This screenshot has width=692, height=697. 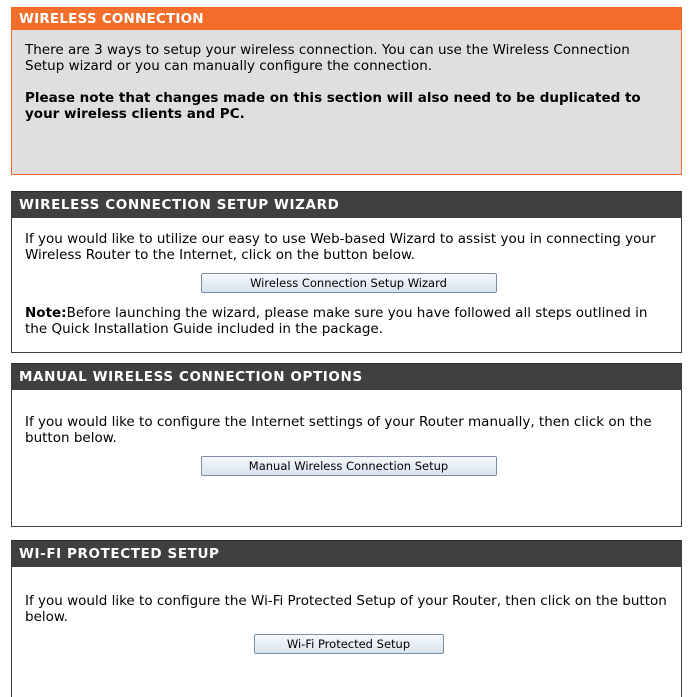 I want to click on manual-connection-header: MANUAL WIRELESS CONNECTION OPTIONS, so click(x=346, y=376).